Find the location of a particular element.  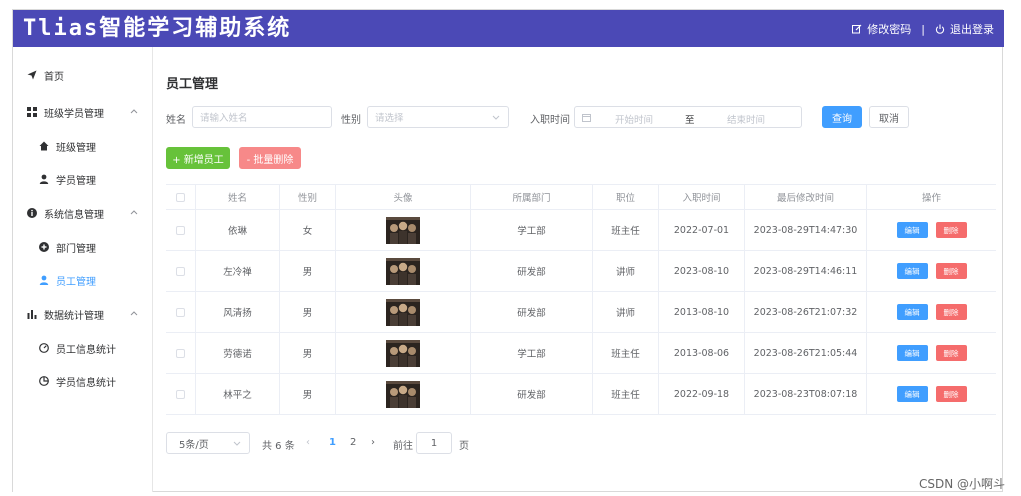

sidebar-group-system-info: 系统信息管理 is located at coordinates (82, 213).